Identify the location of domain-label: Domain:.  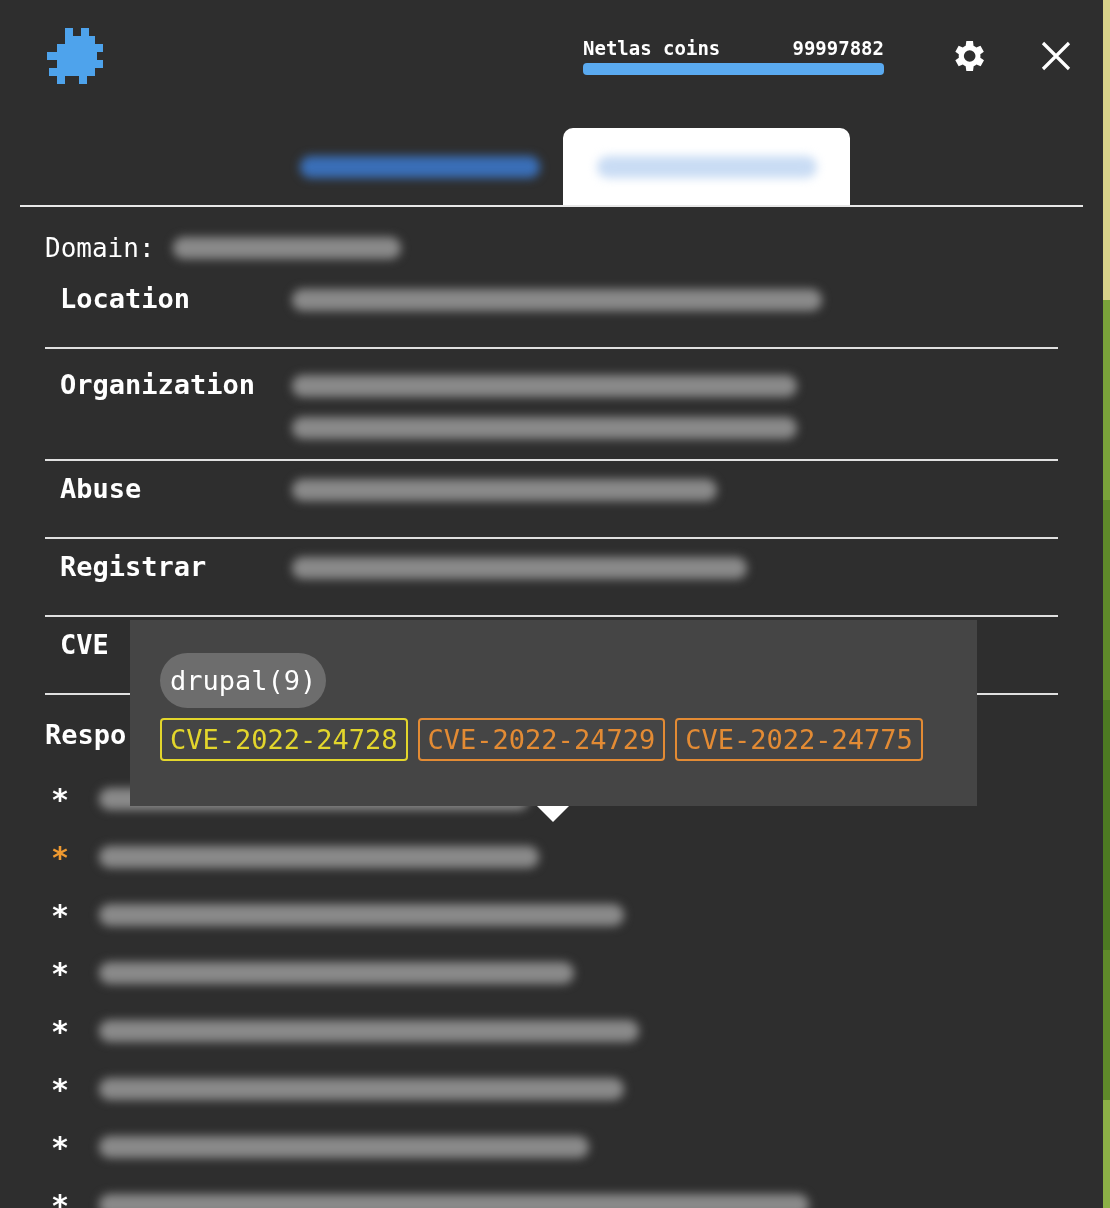
(100, 248).